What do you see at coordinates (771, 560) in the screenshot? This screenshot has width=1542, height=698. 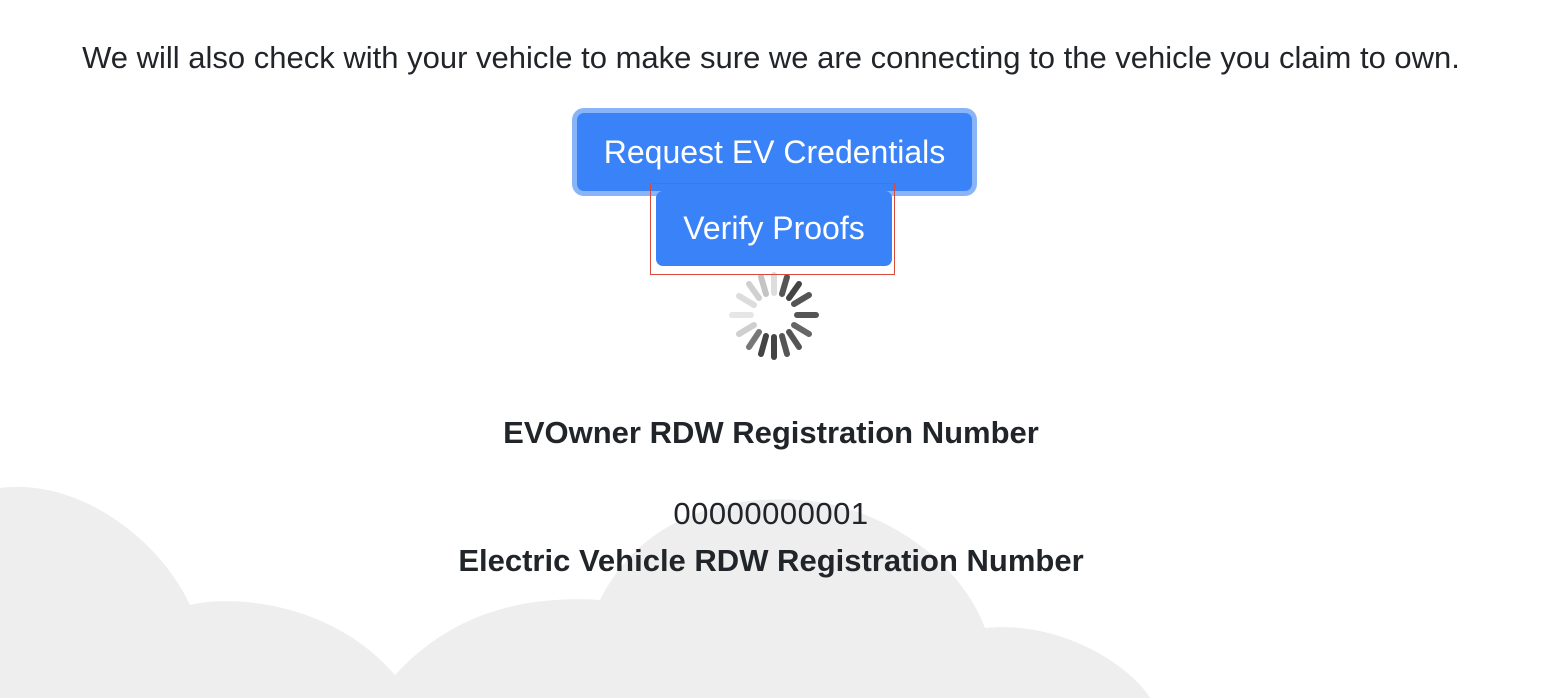 I see `vehicle-registration-label: Electric Vehicle RDW Registration Number` at bounding box center [771, 560].